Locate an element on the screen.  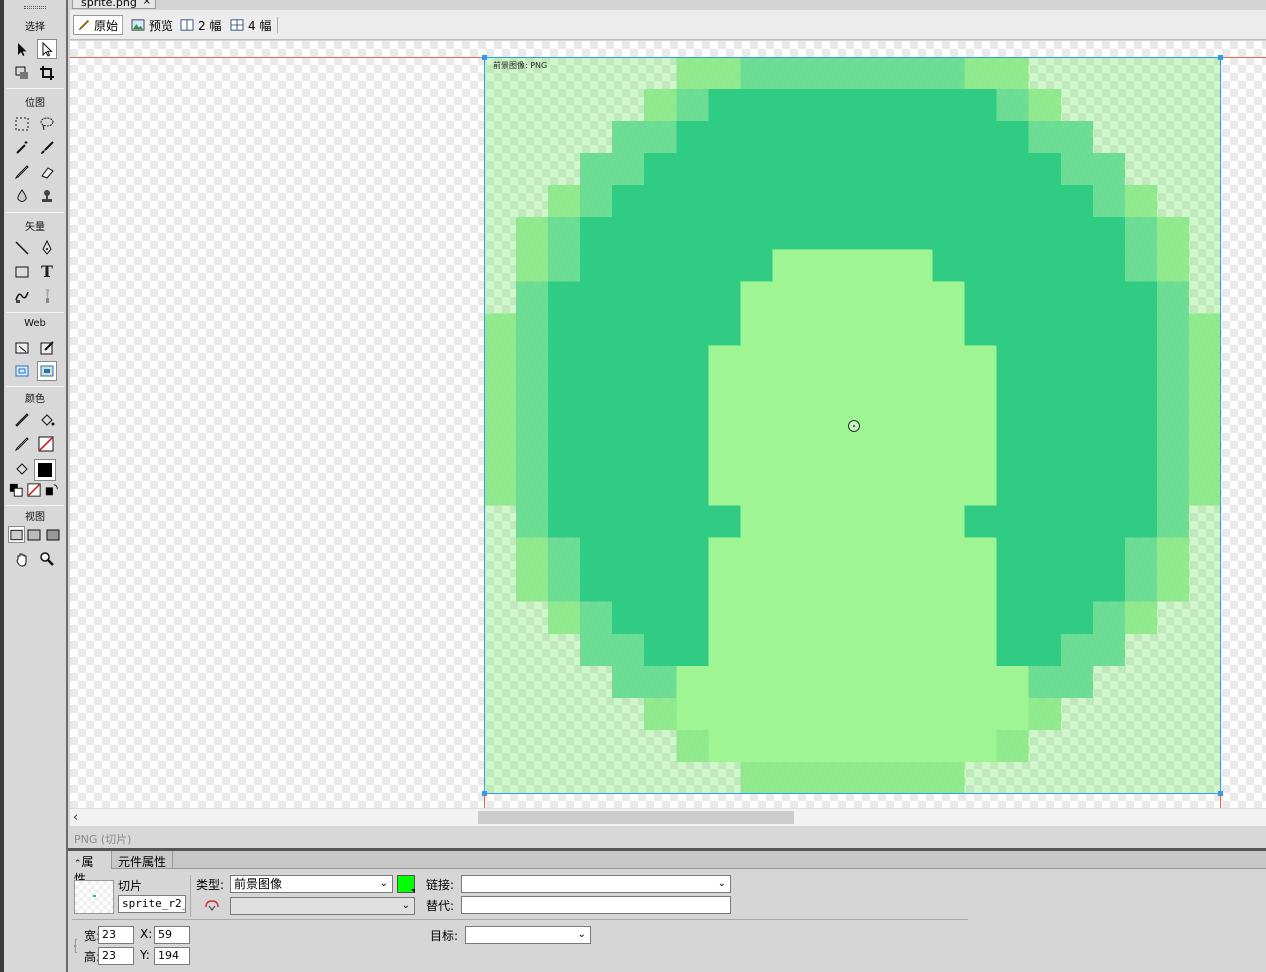
alt-text-input is located at coordinates (596, 905).